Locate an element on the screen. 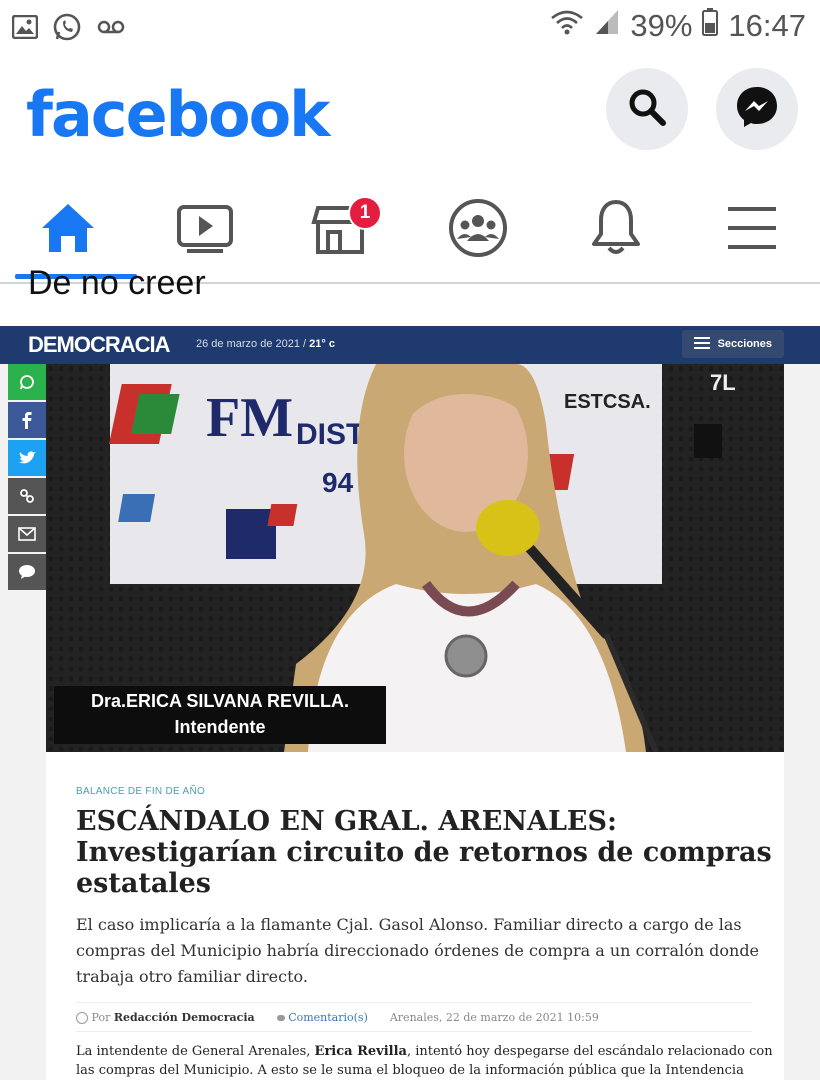  tab-notifications is located at coordinates (616, 230).